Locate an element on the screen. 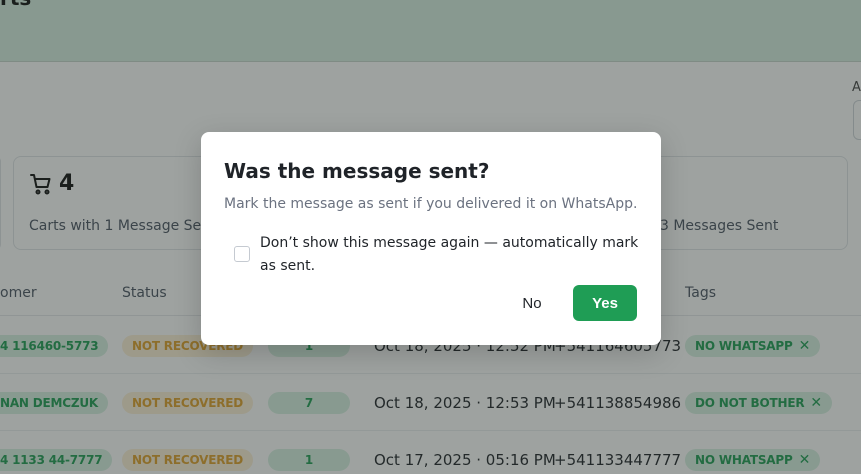  yes-button: Yes is located at coordinates (605, 303).